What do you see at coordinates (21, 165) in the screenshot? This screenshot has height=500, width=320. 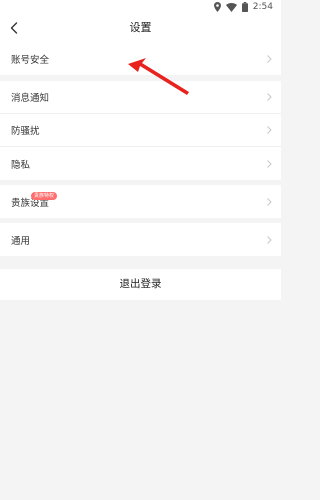 I see `privacy-label: 隐私` at bounding box center [21, 165].